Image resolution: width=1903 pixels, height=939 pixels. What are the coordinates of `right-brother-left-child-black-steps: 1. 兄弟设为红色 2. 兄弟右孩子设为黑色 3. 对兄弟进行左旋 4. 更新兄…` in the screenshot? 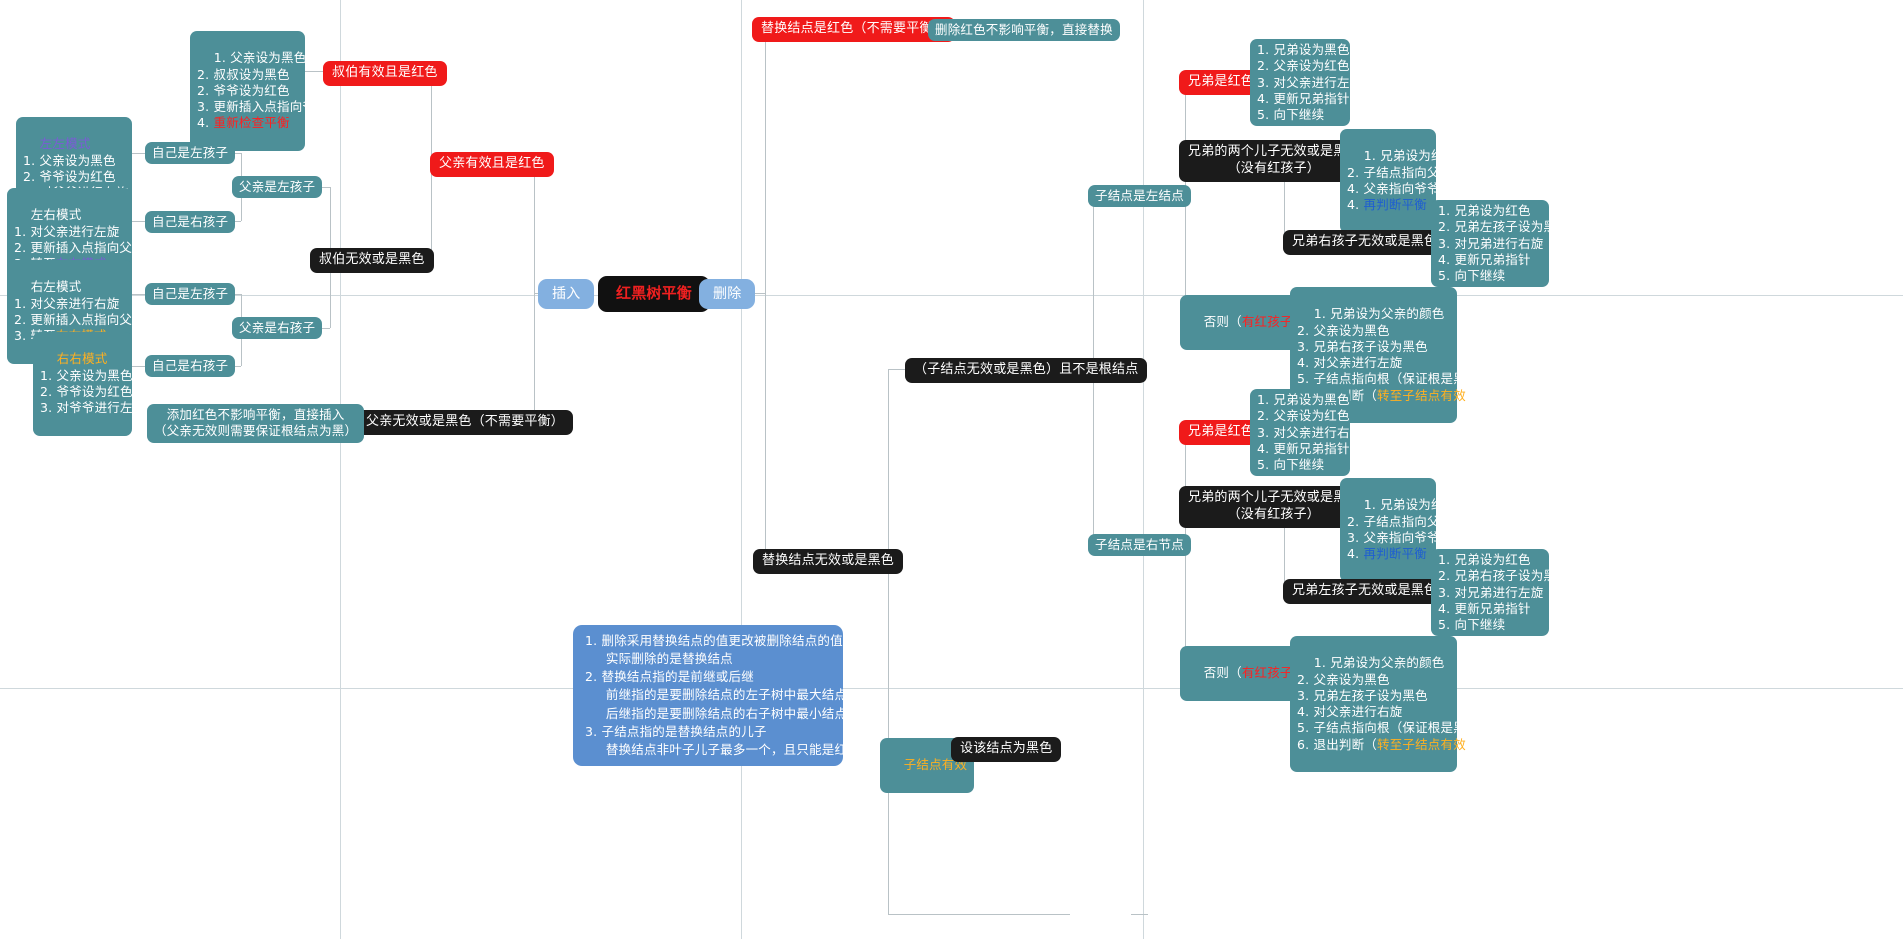 It's located at (1500, 593).